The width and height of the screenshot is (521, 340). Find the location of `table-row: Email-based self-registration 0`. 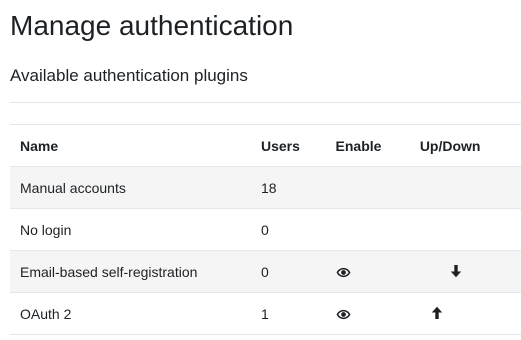

table-row: Email-based self-registration 0 is located at coordinates (265, 271).